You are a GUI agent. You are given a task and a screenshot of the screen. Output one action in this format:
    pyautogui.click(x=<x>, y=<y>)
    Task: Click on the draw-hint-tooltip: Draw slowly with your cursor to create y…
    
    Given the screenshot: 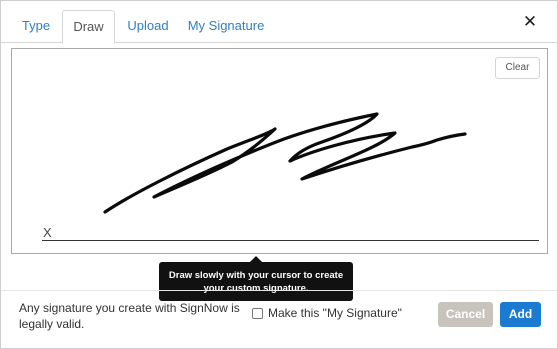 What is the action you would take?
    pyautogui.click(x=256, y=281)
    